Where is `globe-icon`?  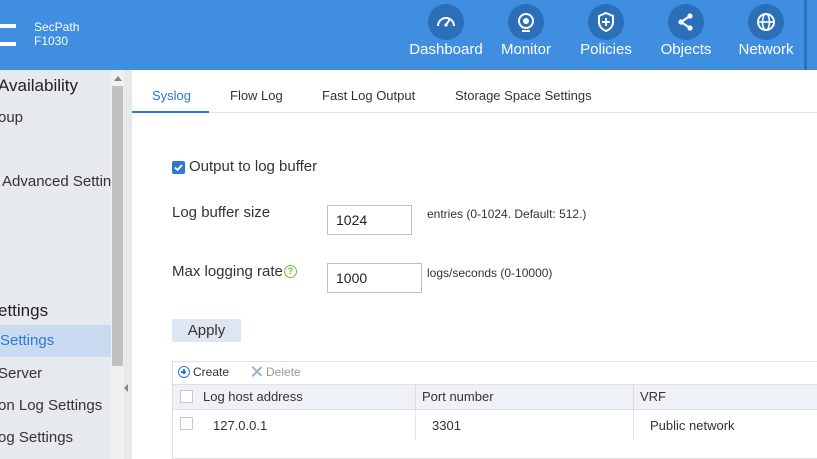 globe-icon is located at coordinates (766, 22).